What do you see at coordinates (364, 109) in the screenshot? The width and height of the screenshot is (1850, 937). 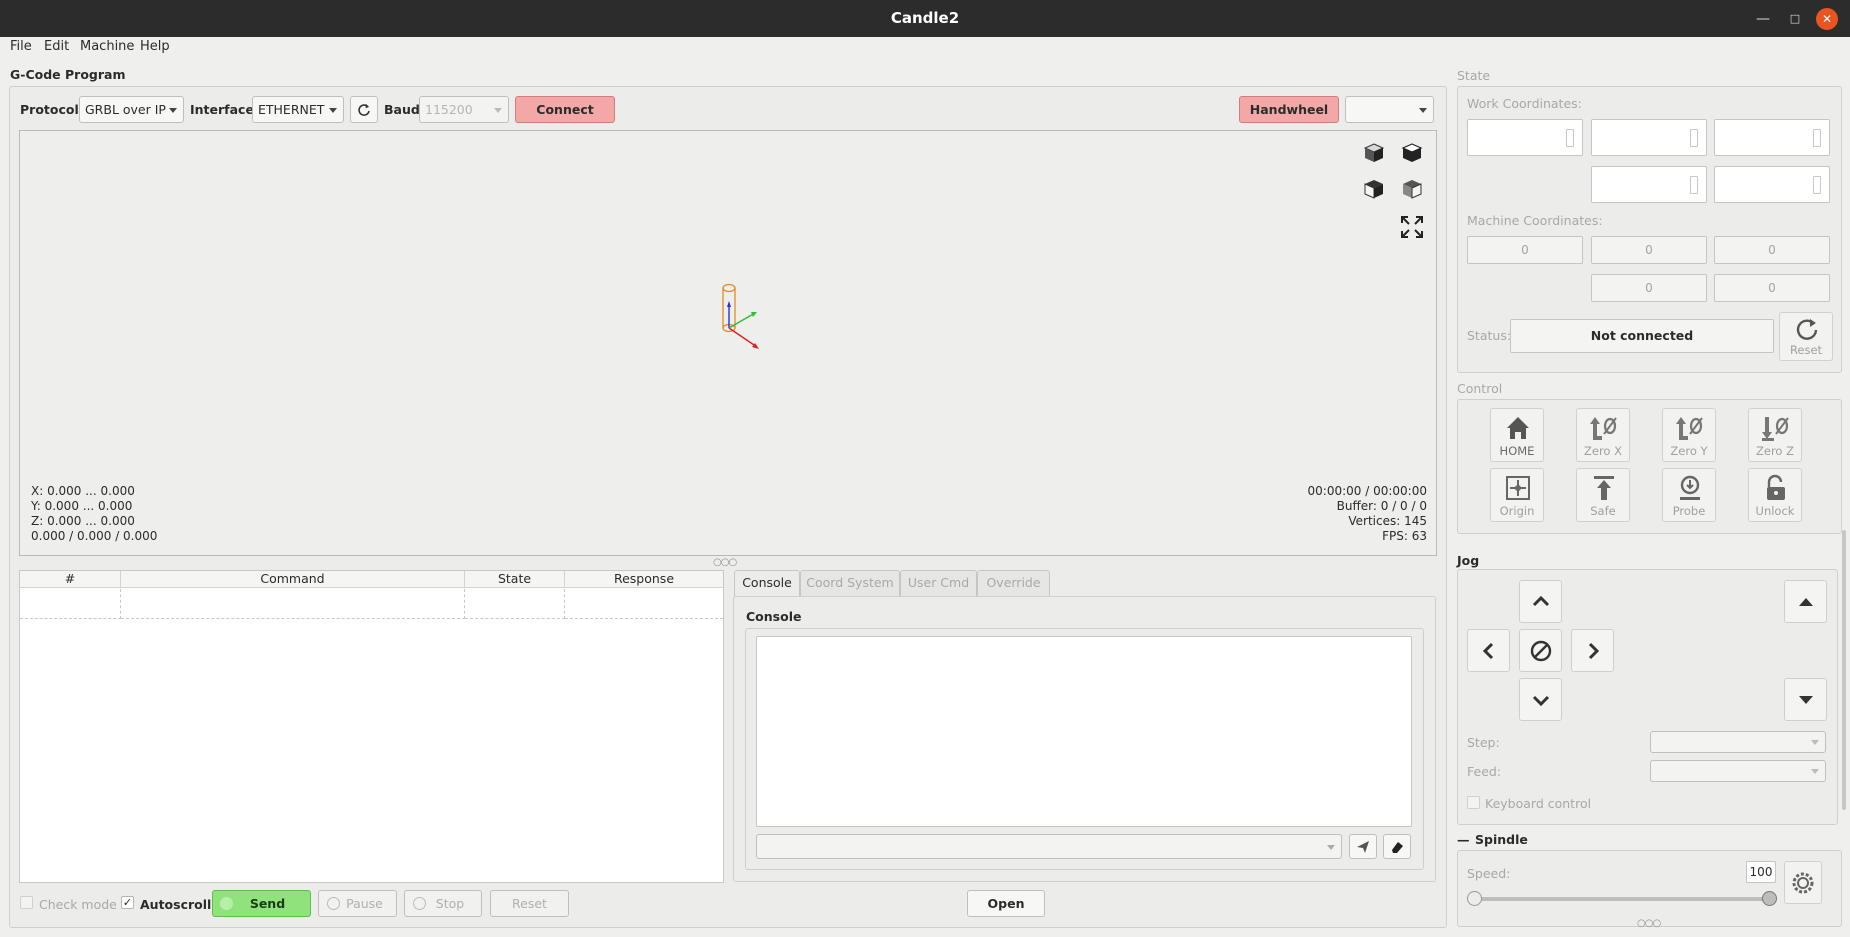 I see `refresh-button` at bounding box center [364, 109].